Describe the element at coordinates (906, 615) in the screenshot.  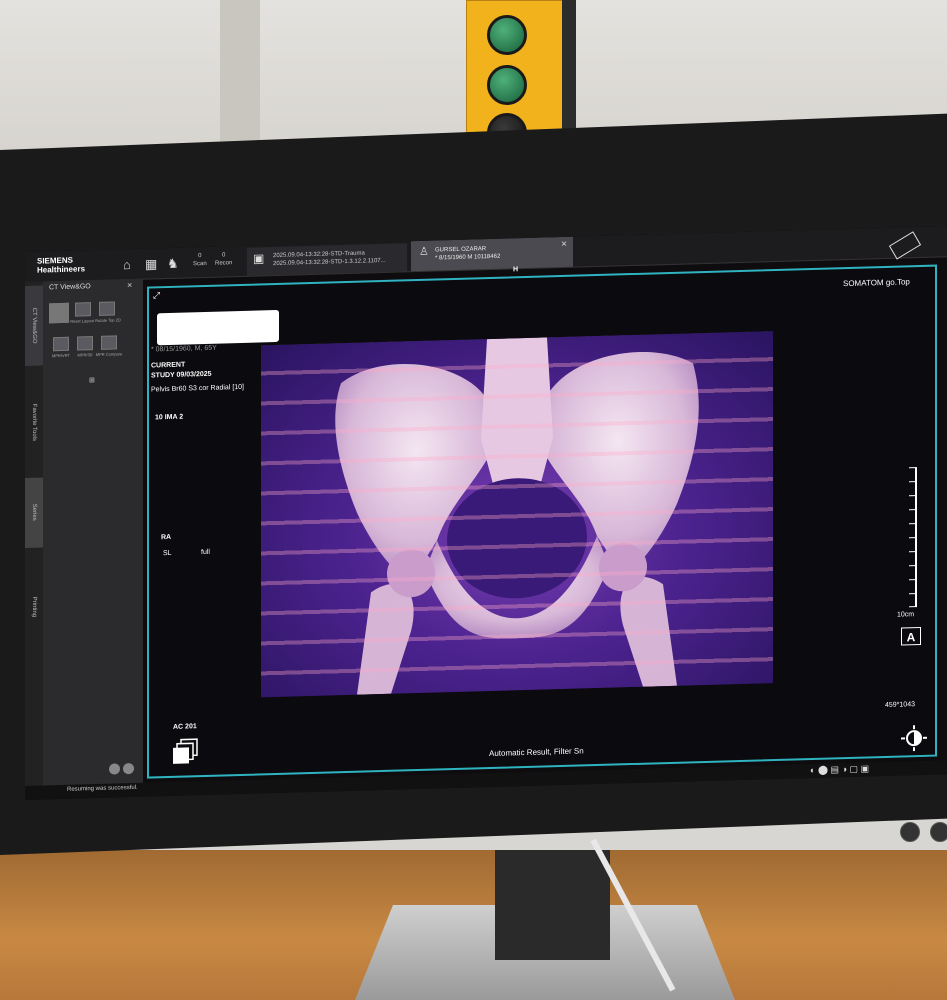
I see `scale-label: 10cm` at that location.